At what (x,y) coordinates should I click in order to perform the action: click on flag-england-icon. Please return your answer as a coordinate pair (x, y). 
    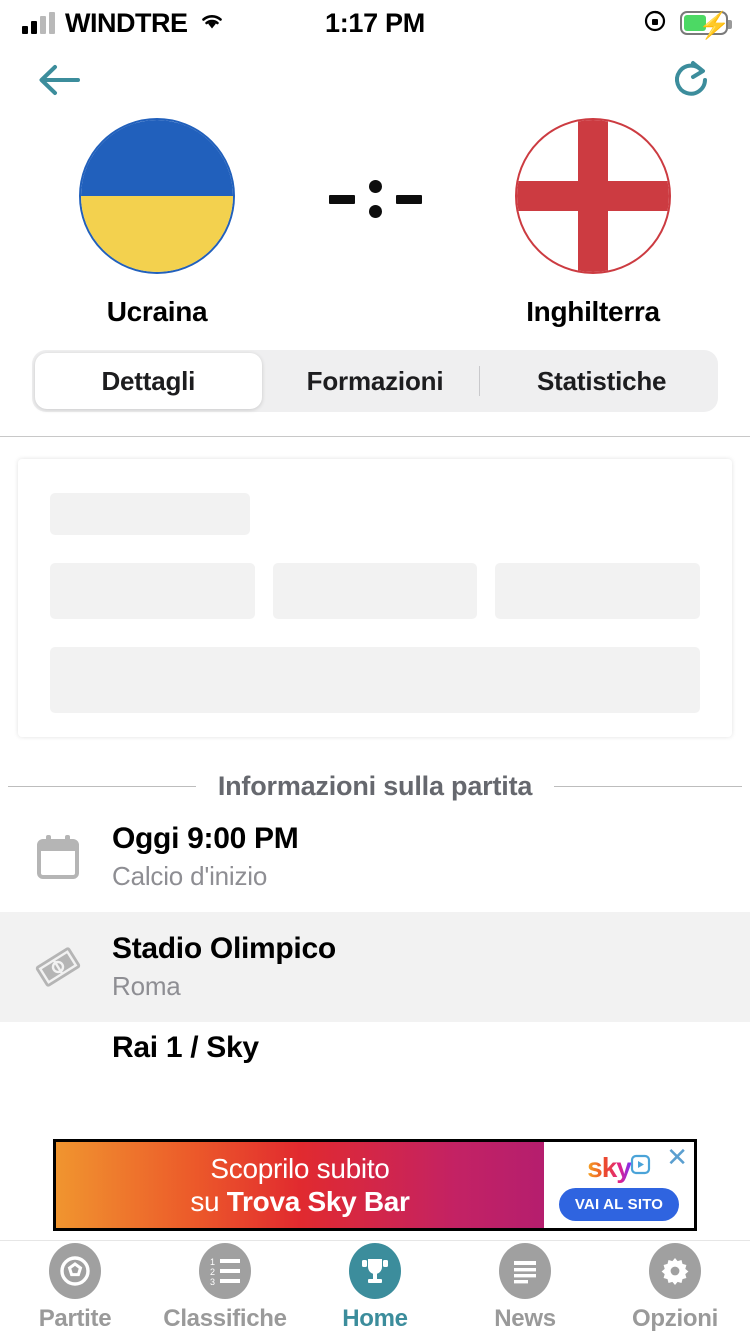
    Looking at the image, I should click on (593, 196).